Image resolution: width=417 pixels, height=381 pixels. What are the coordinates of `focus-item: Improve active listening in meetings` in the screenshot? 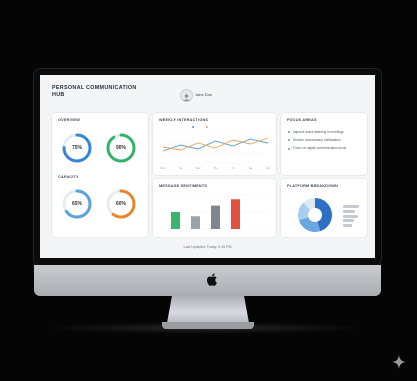 It's located at (324, 132).